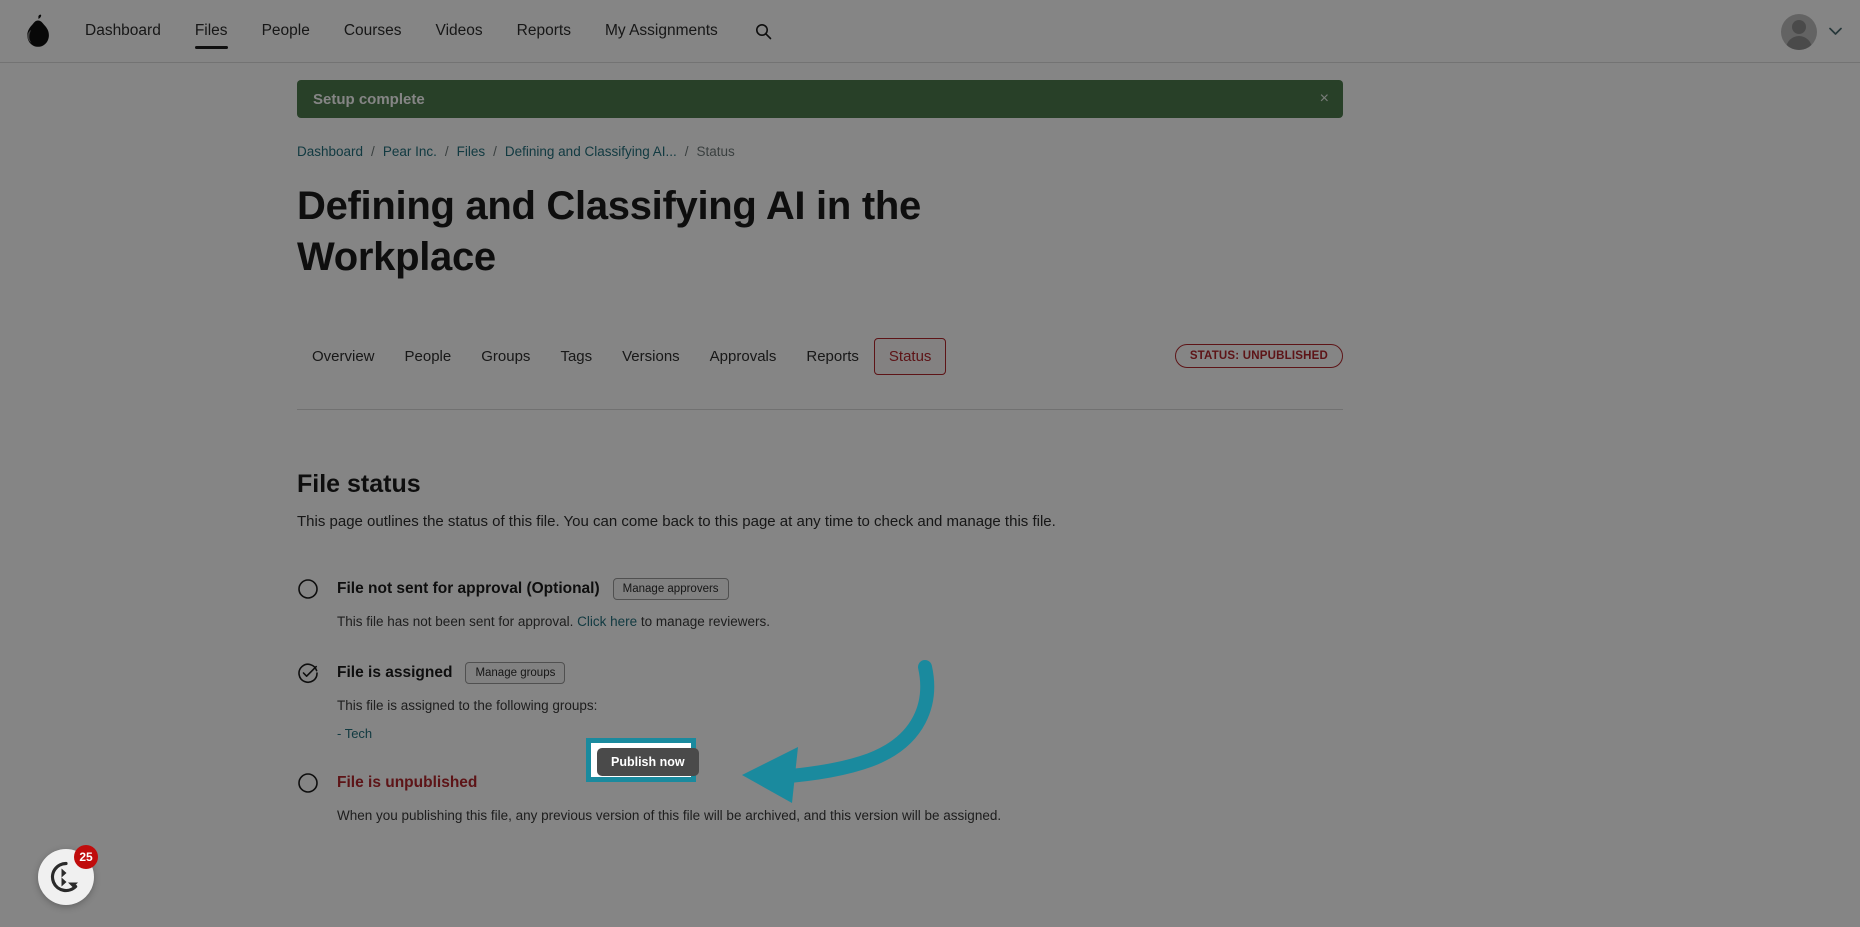  I want to click on tab-tags: Tags, so click(576, 356).